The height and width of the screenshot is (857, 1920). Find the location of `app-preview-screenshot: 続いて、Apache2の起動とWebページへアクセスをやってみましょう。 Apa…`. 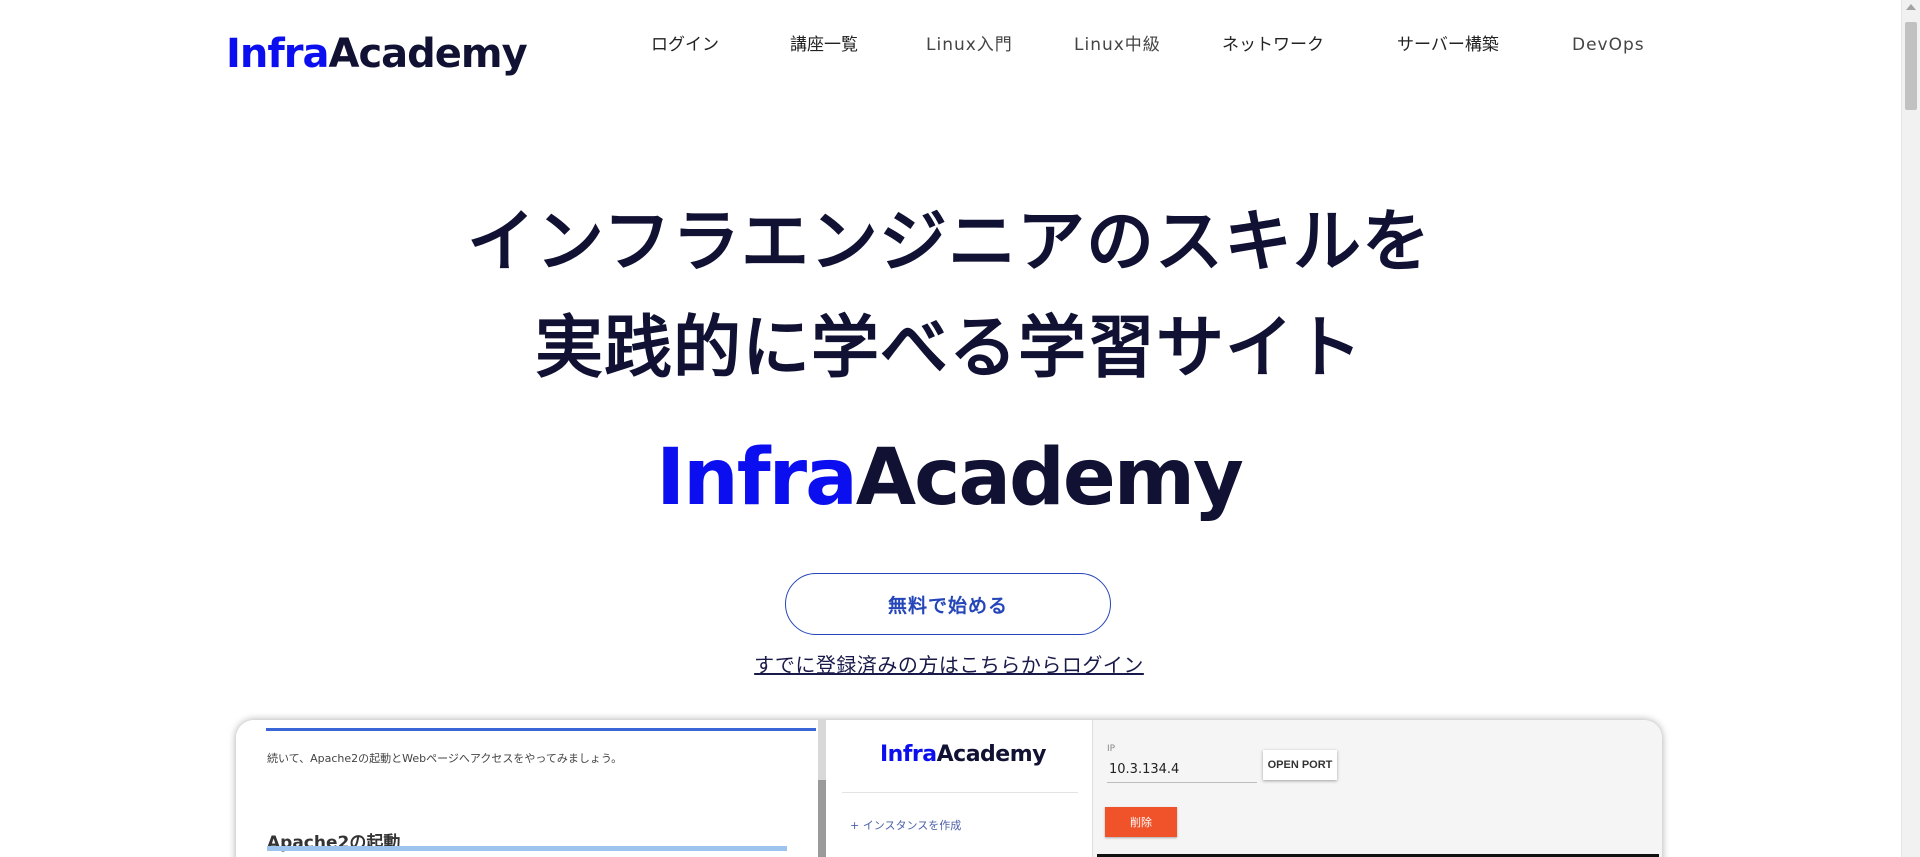

app-preview-screenshot: 続いて、Apache2の起動とWebページへアクセスをやってみましょう。 Apa… is located at coordinates (949, 788).